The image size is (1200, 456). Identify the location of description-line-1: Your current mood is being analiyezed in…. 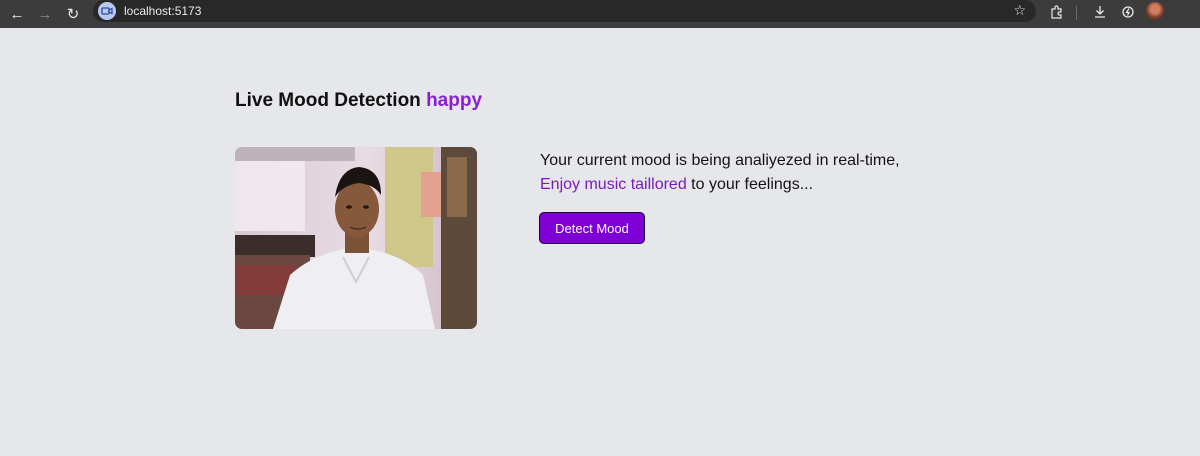
(720, 160).